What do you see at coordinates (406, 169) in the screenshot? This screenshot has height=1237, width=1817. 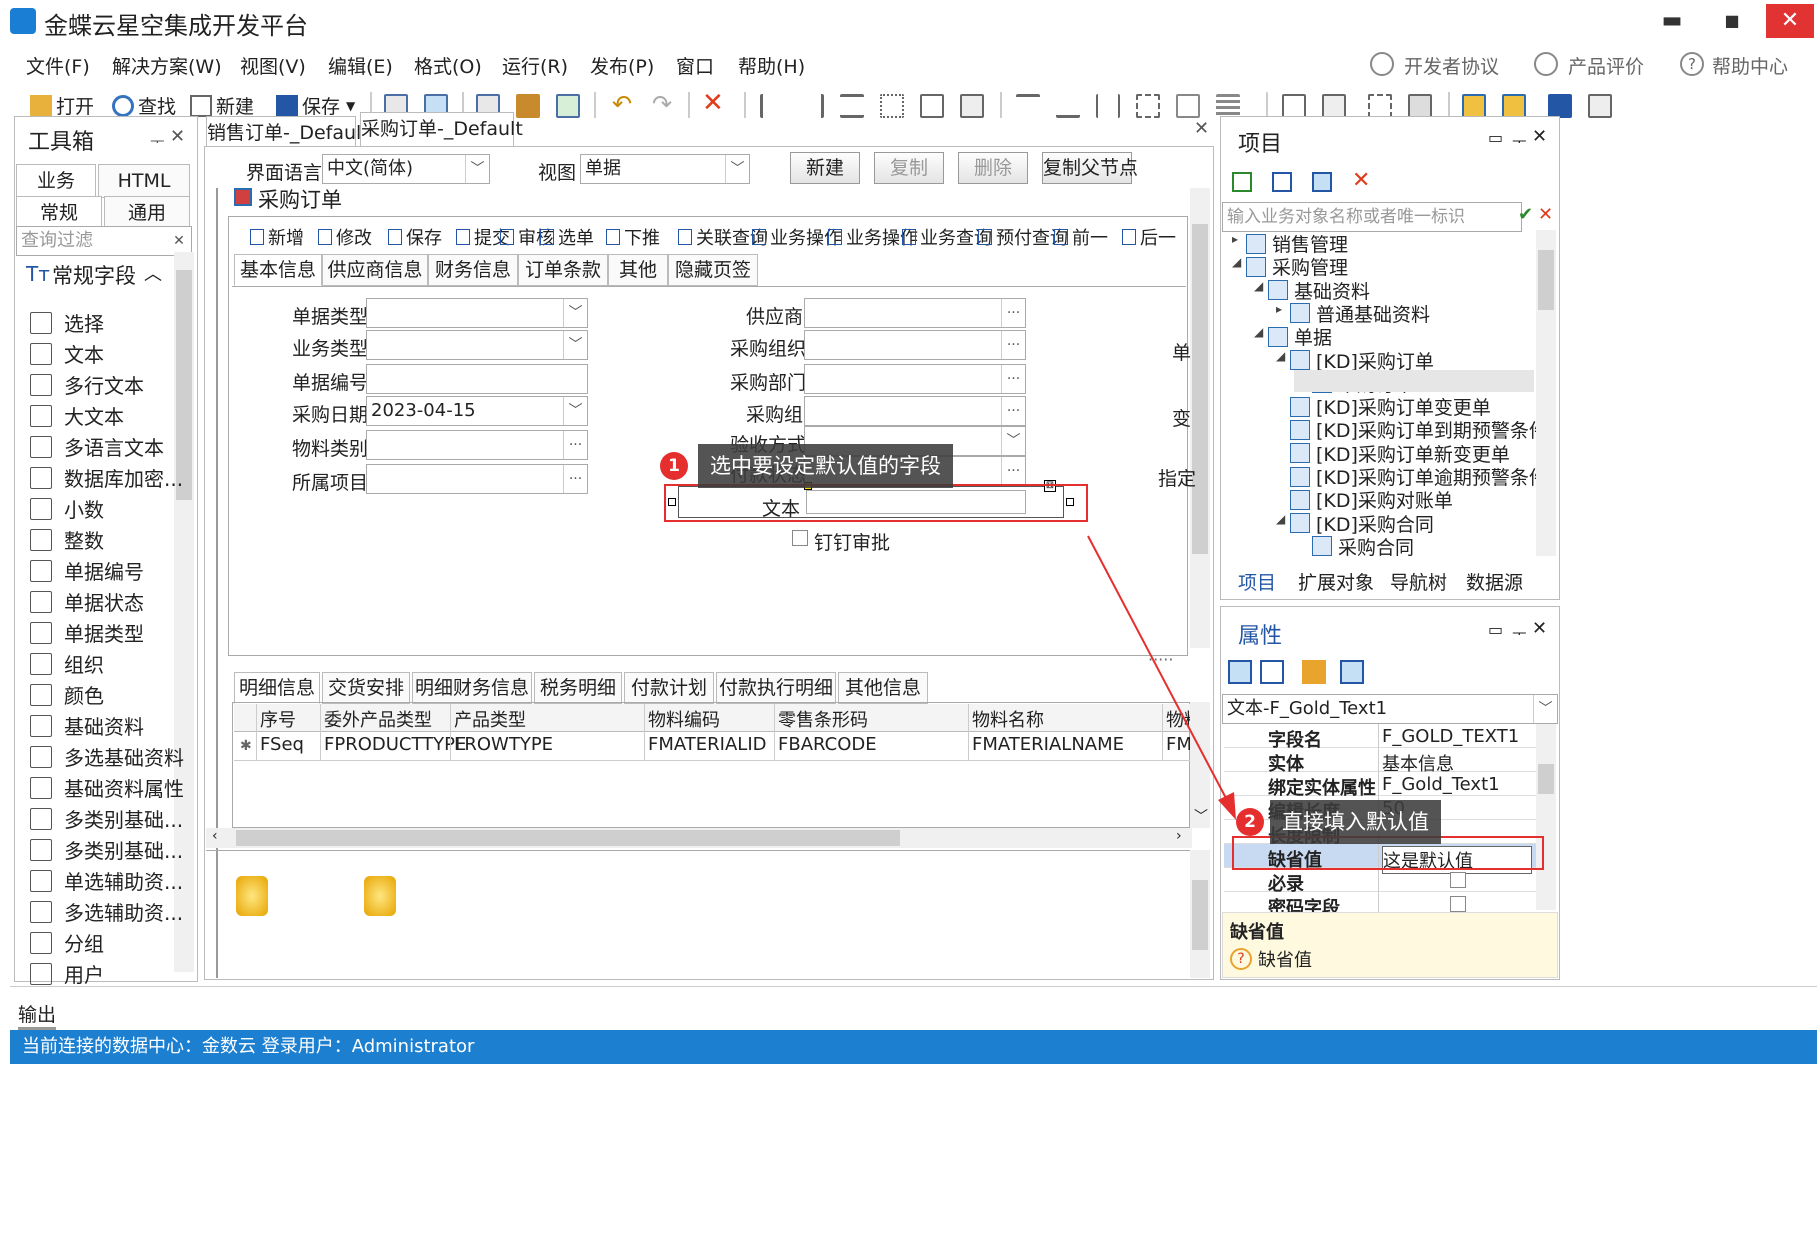 I see `lang-select: 中文(简体) ﹀` at bounding box center [406, 169].